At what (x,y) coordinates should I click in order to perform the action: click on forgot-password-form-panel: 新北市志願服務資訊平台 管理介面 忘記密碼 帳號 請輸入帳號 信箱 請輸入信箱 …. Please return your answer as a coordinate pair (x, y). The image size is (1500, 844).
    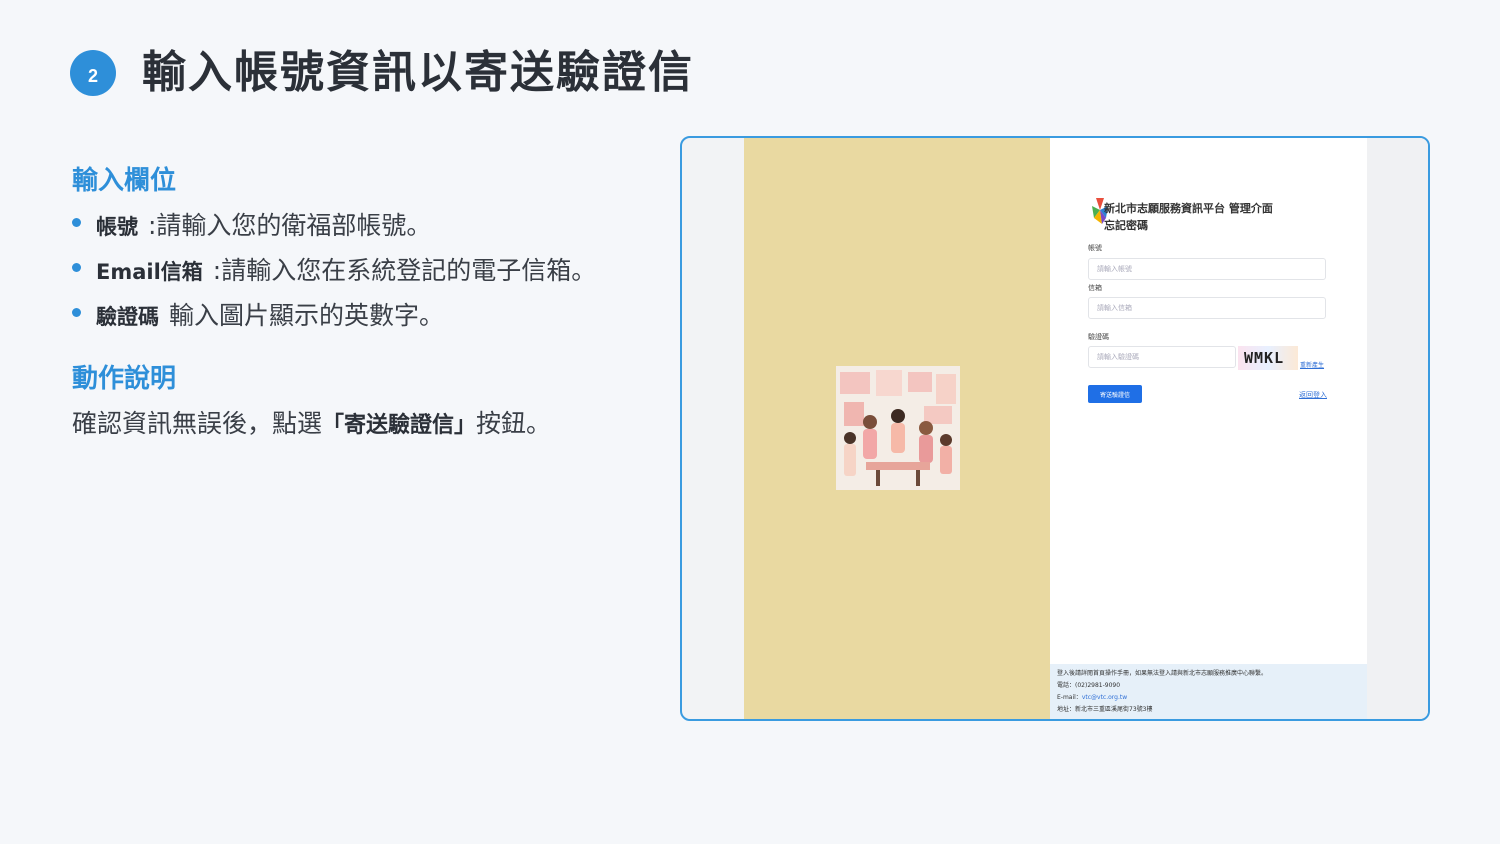
    Looking at the image, I should click on (1208, 428).